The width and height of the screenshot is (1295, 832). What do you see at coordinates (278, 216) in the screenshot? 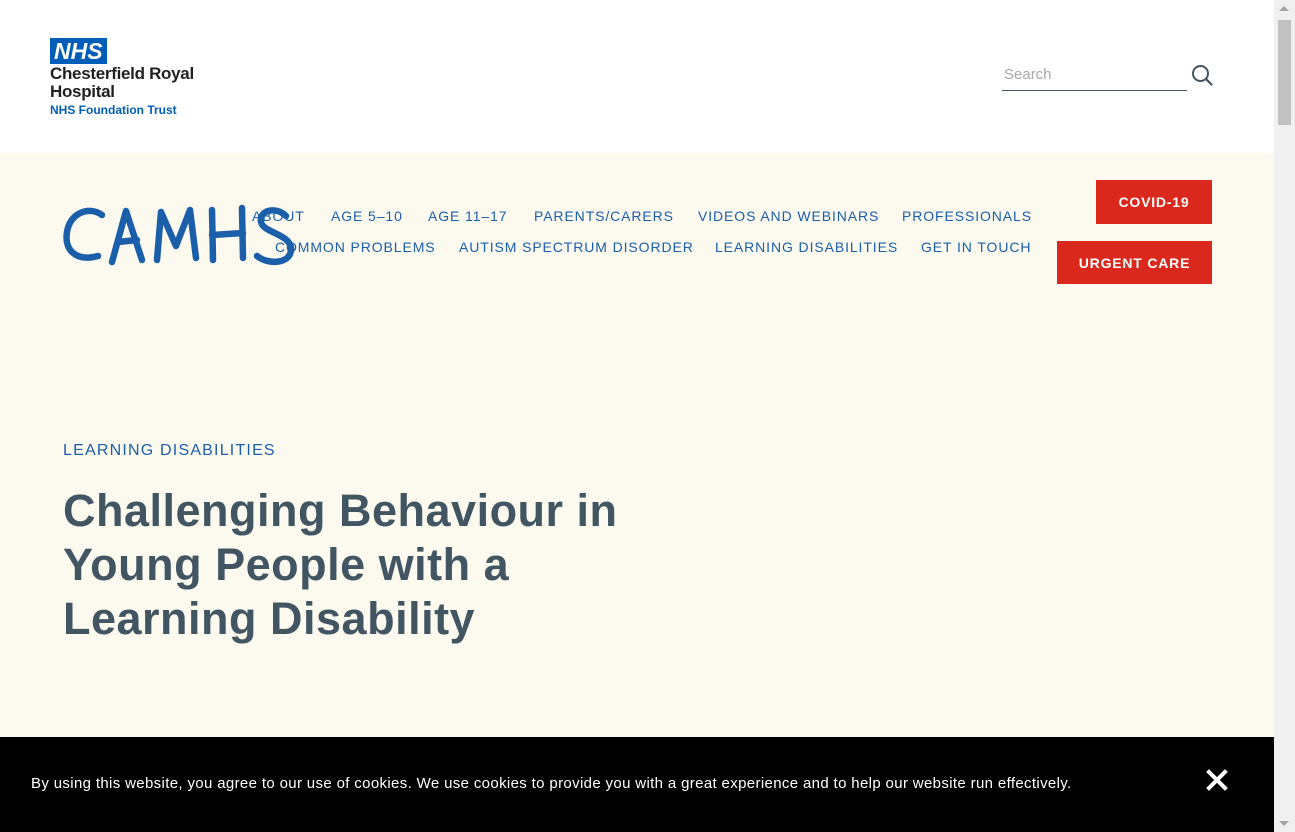
I see `nav-item-about: ABOUT` at bounding box center [278, 216].